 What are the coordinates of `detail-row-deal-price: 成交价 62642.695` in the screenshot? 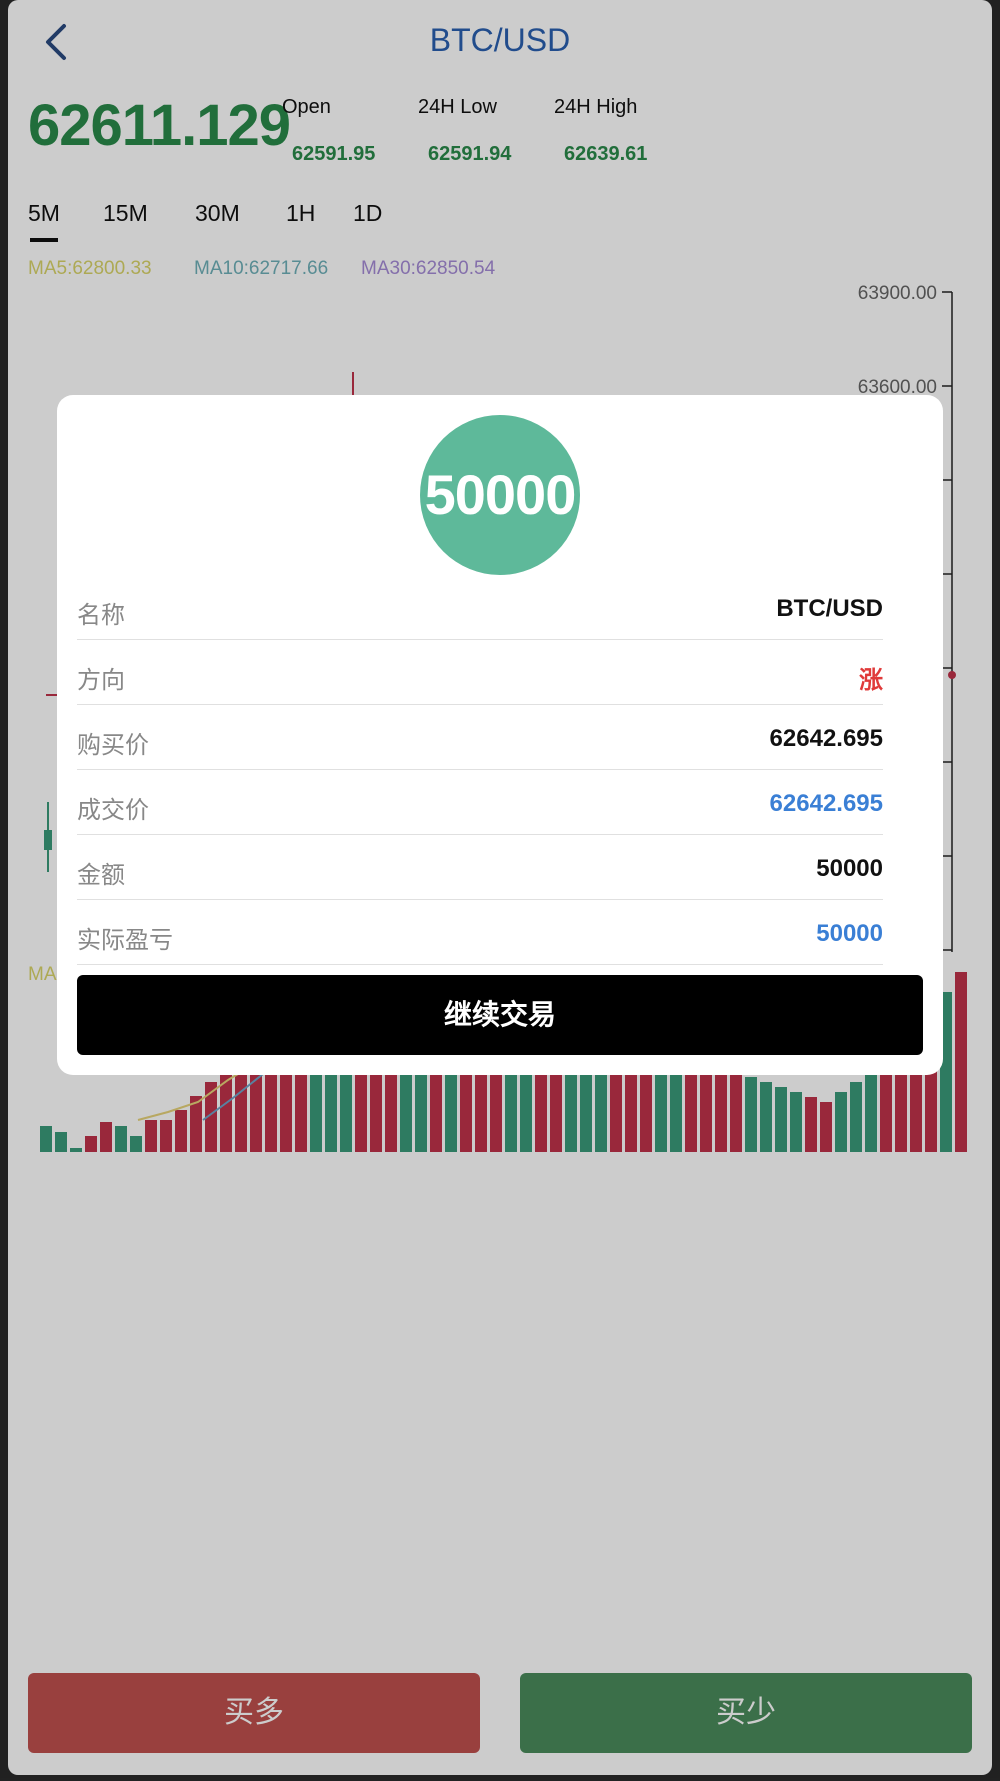 It's located at (480, 802).